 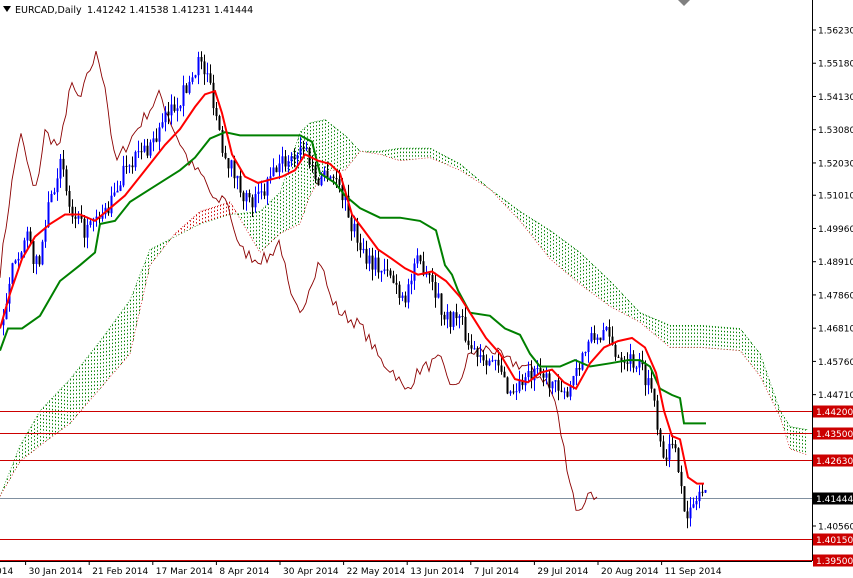 I want to click on x-tick-label: 8 Jan 2014, so click(x=6, y=572).